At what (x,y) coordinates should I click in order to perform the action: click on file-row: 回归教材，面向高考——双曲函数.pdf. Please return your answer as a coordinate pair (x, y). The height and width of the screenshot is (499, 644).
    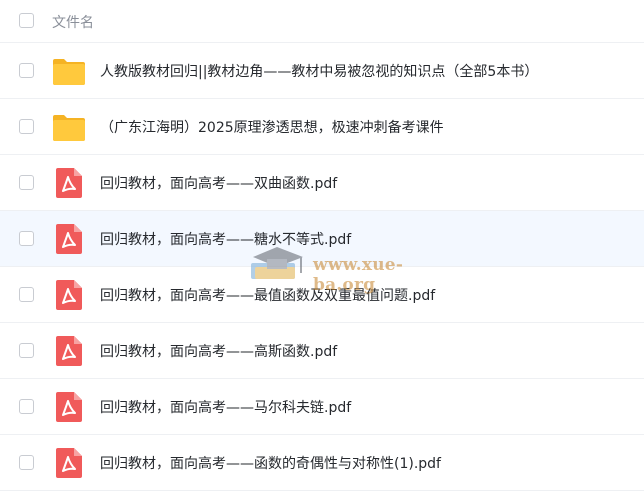
    Looking at the image, I should click on (322, 183).